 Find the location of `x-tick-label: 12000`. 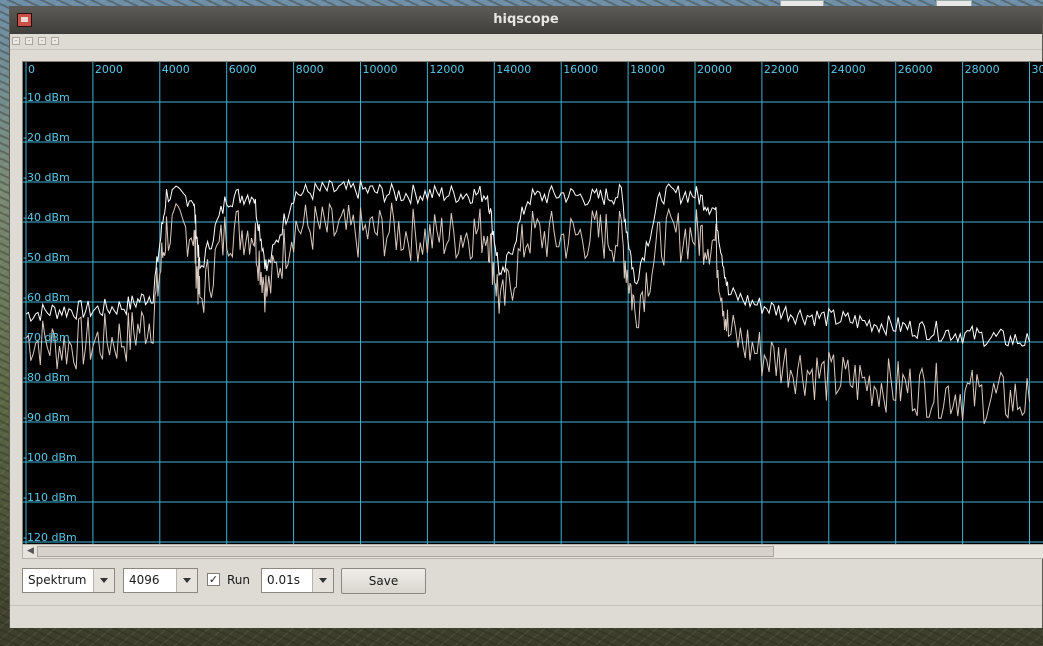

x-tick-label: 12000 is located at coordinates (446, 69).